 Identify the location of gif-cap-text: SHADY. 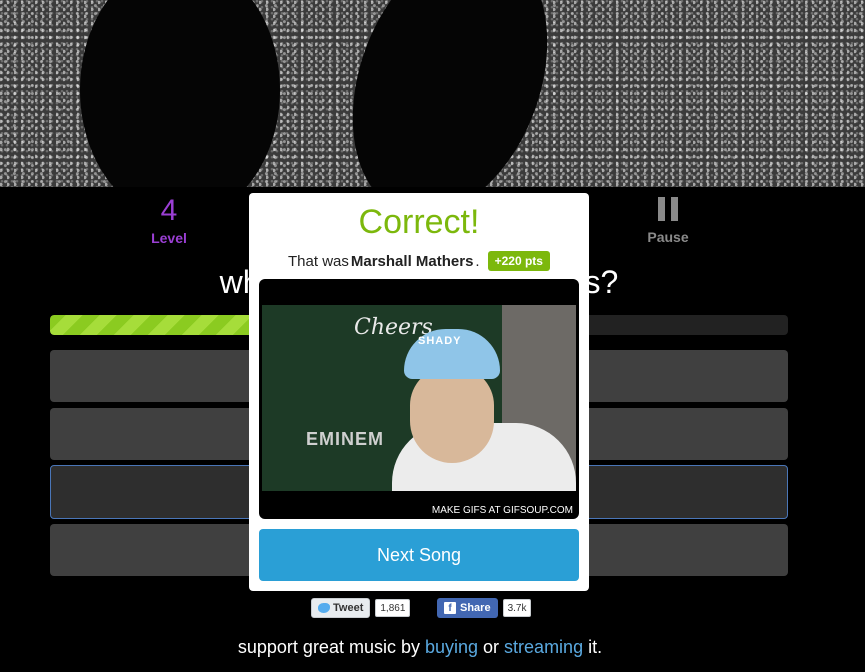
(440, 341).